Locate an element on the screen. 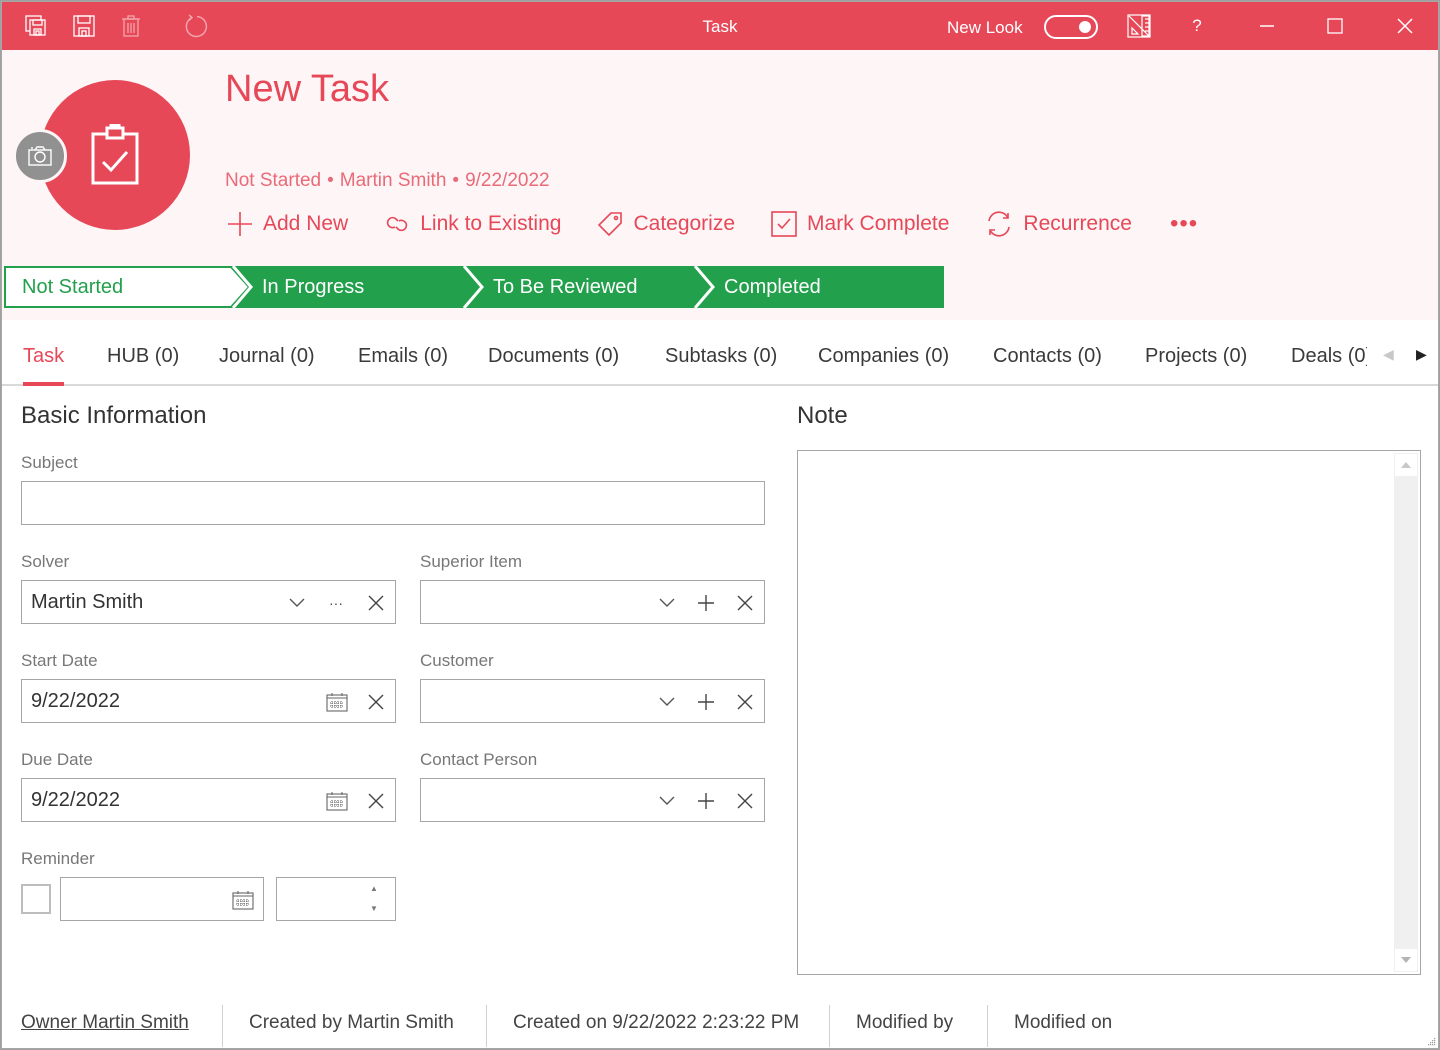 This screenshot has width=1440, height=1050. summary-owner: Martin Smith is located at coordinates (393, 180).